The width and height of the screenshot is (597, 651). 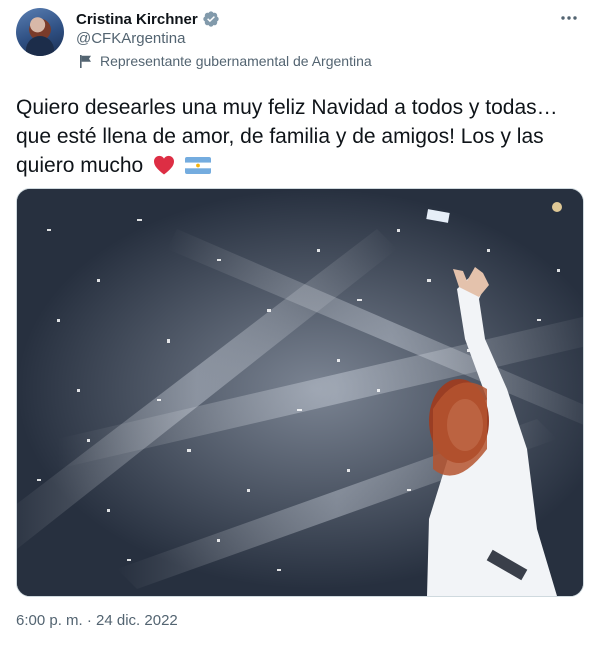 What do you see at coordinates (40, 32) in the screenshot?
I see `avatar` at bounding box center [40, 32].